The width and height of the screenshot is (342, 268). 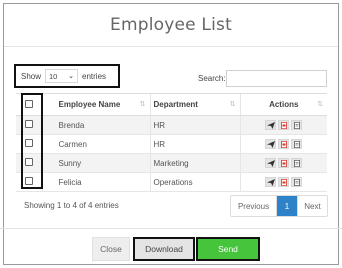 I want to click on actions-column-header: Actions ⇅, so click(x=283, y=104).